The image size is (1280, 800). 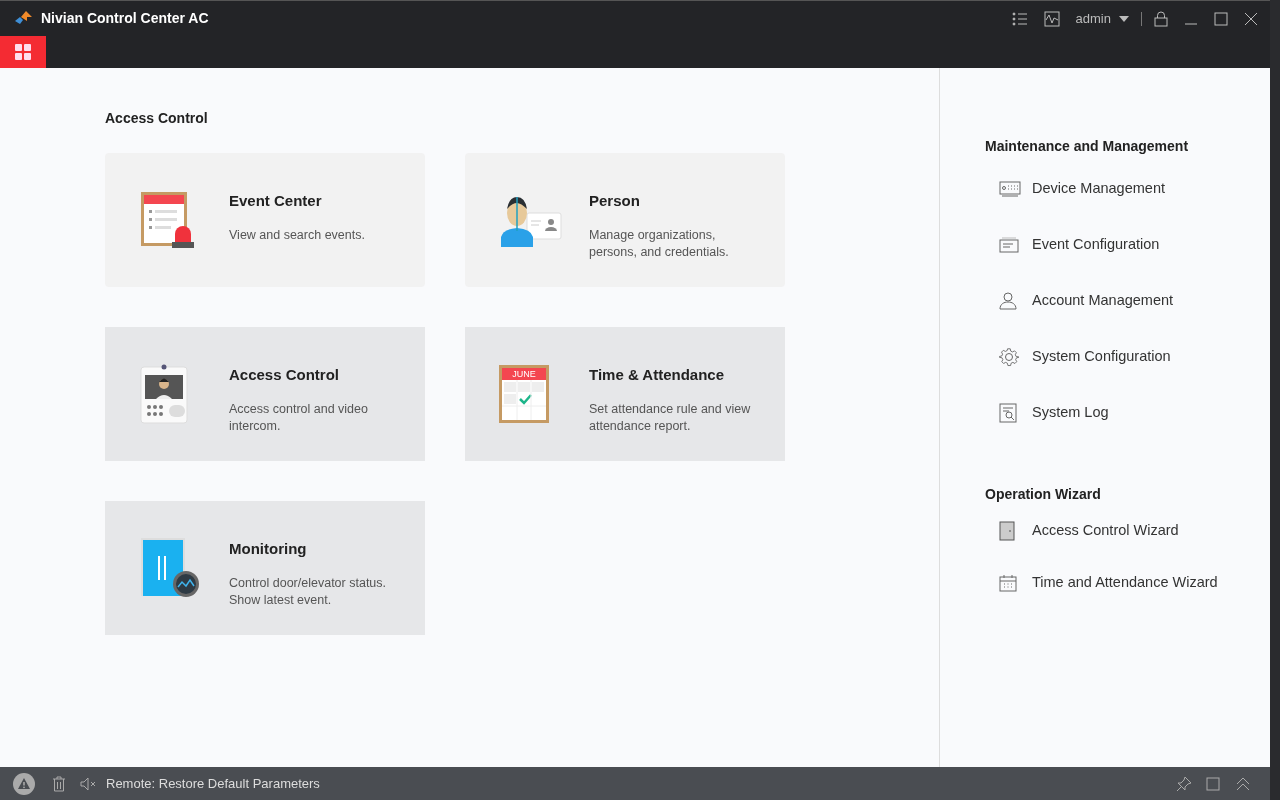 I want to click on trash-icon, so click(x=59, y=783).